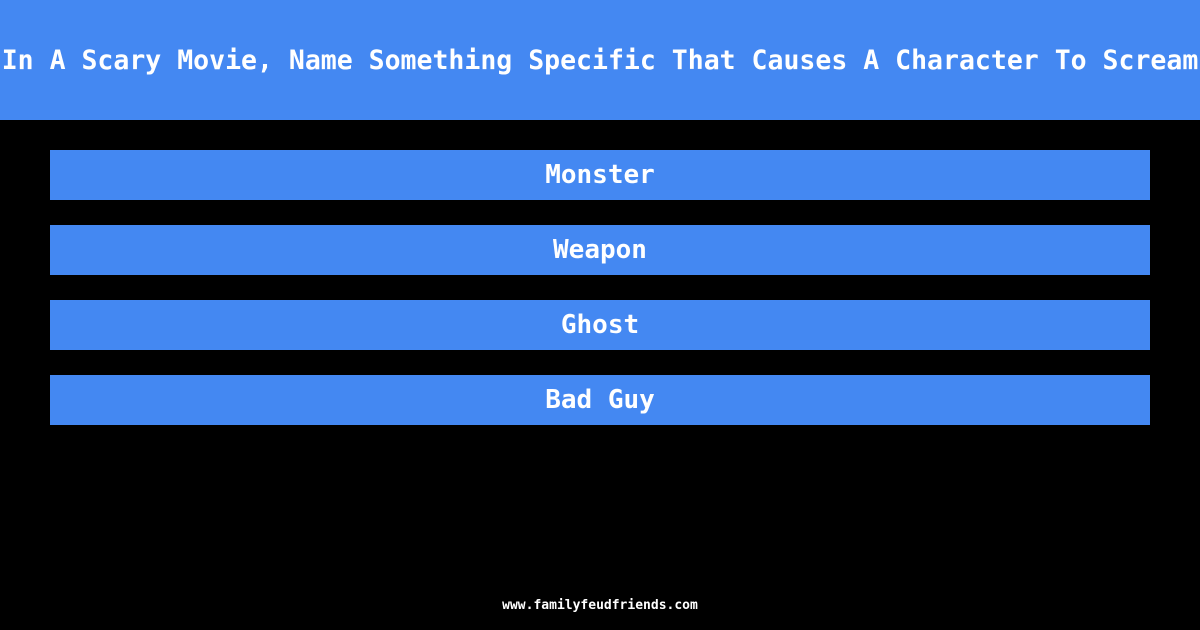  I want to click on answer-item: Monster, so click(600, 175).